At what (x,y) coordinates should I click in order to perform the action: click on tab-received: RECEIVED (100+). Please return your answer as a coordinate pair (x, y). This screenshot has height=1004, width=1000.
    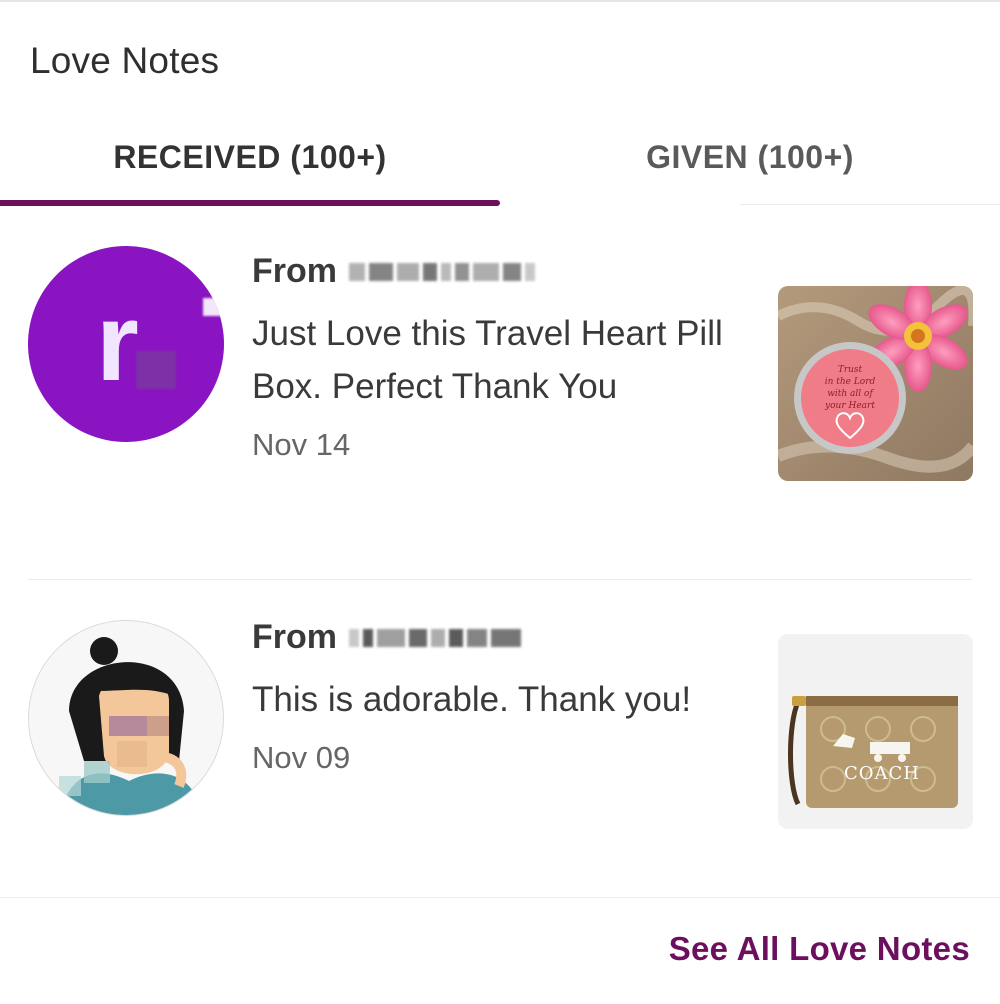
    Looking at the image, I should click on (250, 157).